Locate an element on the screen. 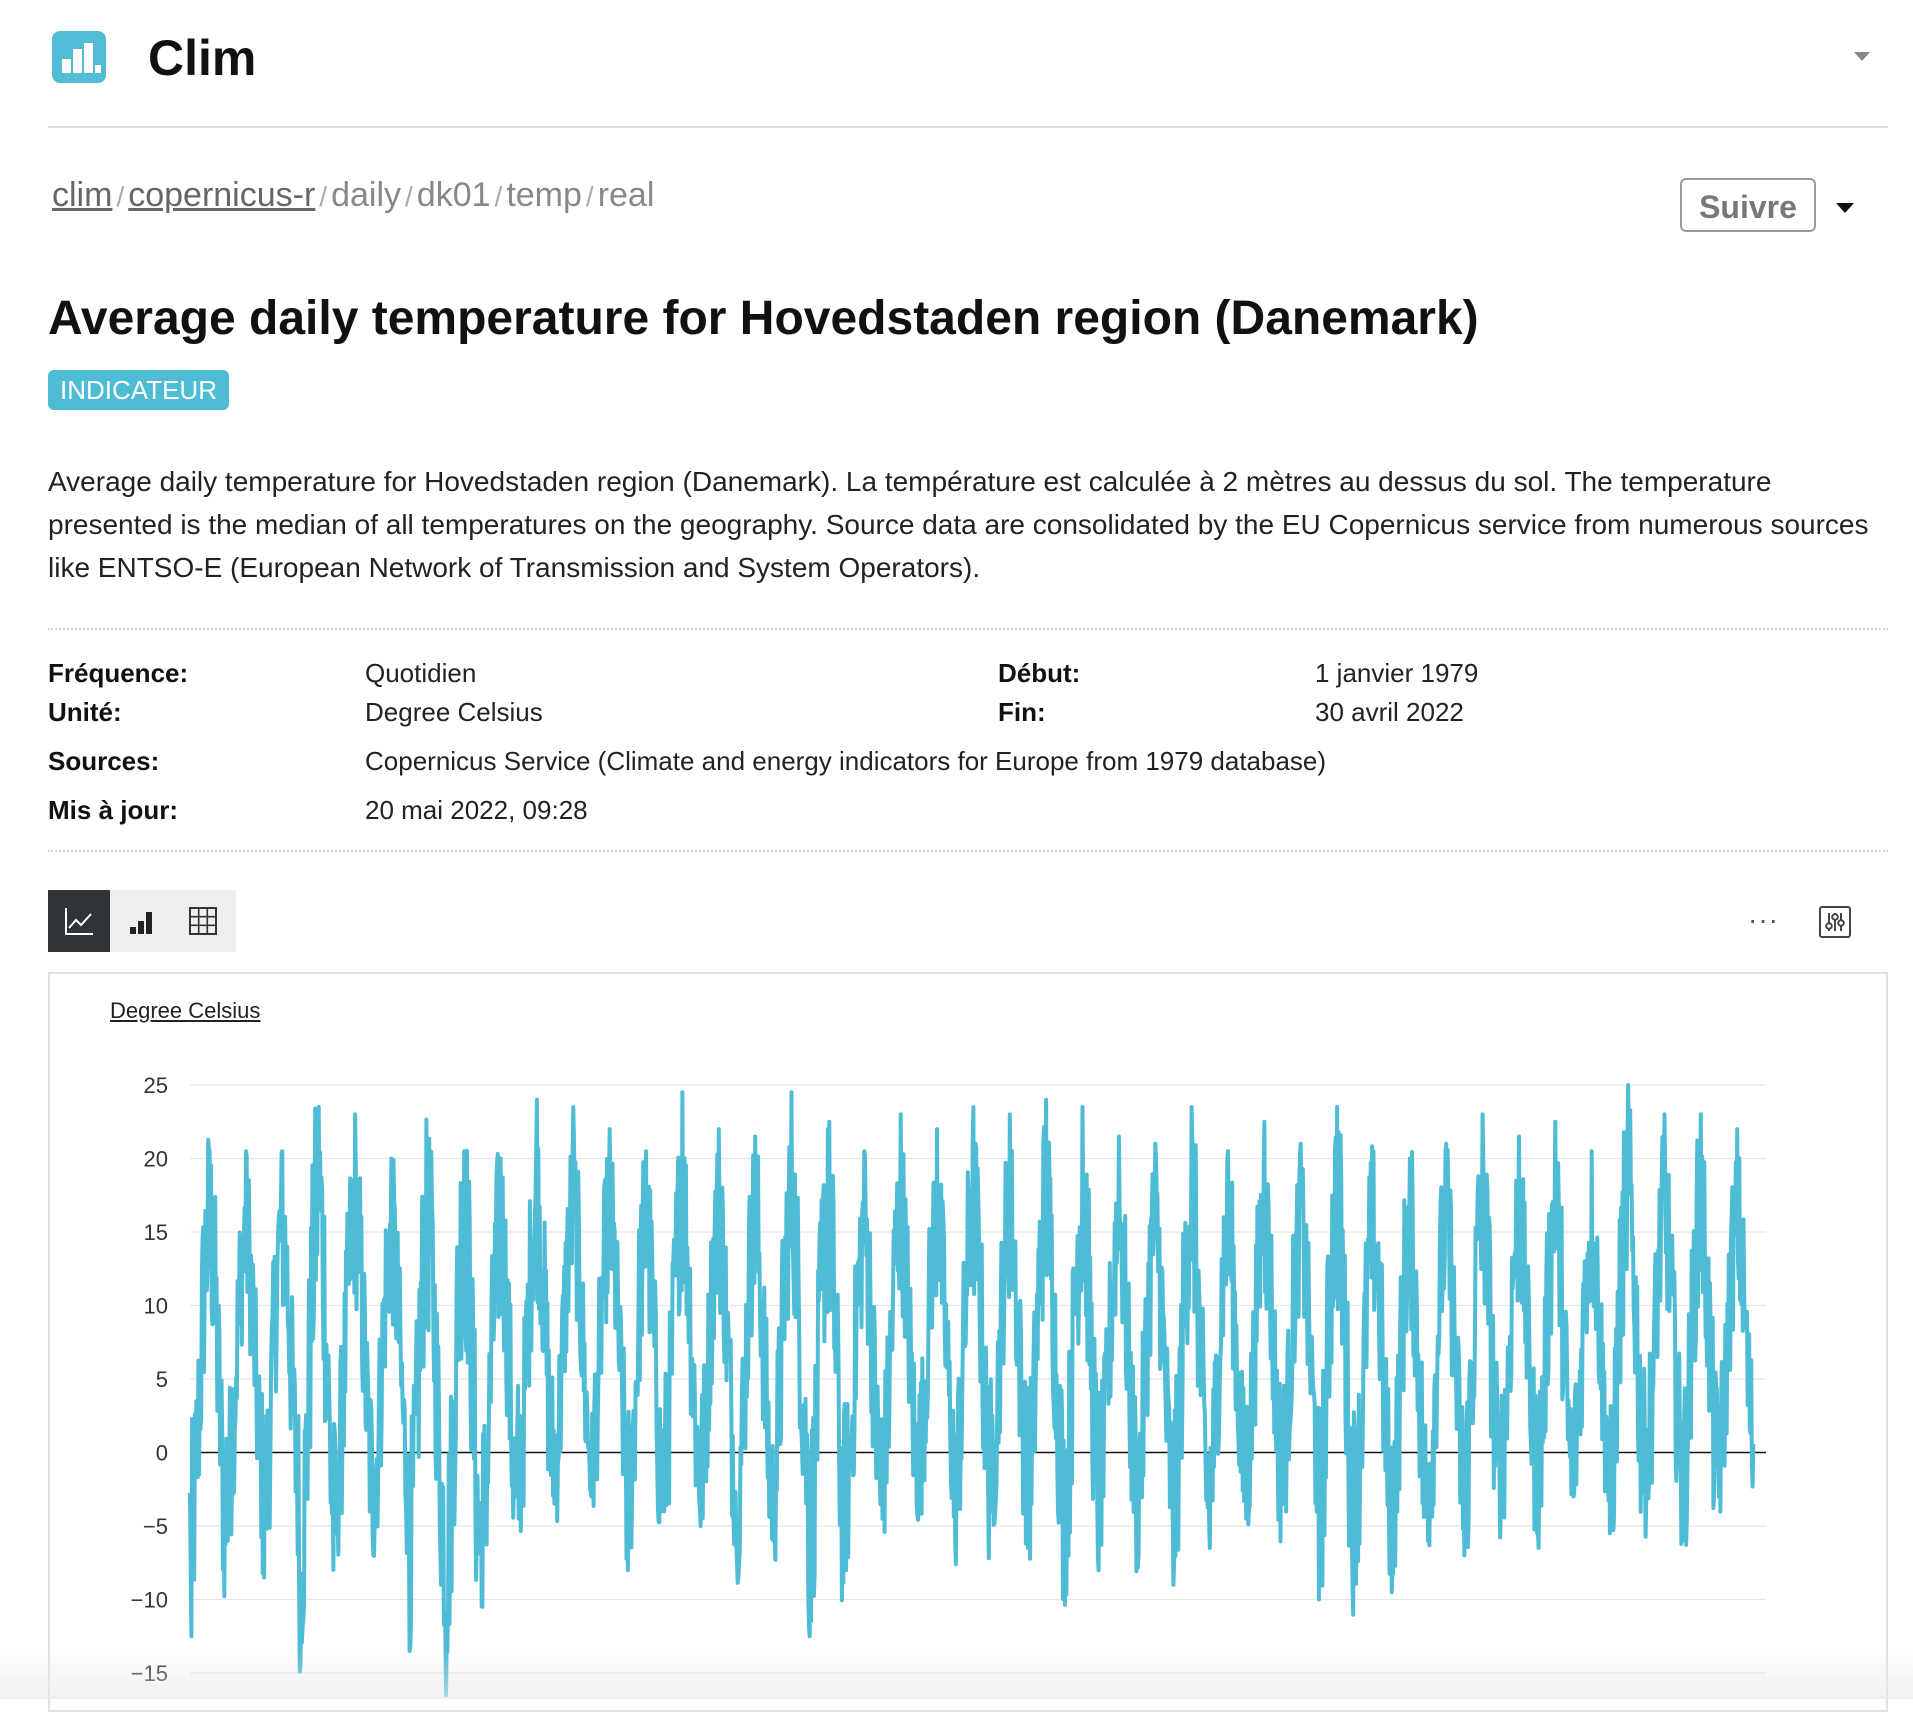 Image resolution: width=1913 pixels, height=1712 pixels. y-tick-label: 15 is located at coordinates (156, 1232).